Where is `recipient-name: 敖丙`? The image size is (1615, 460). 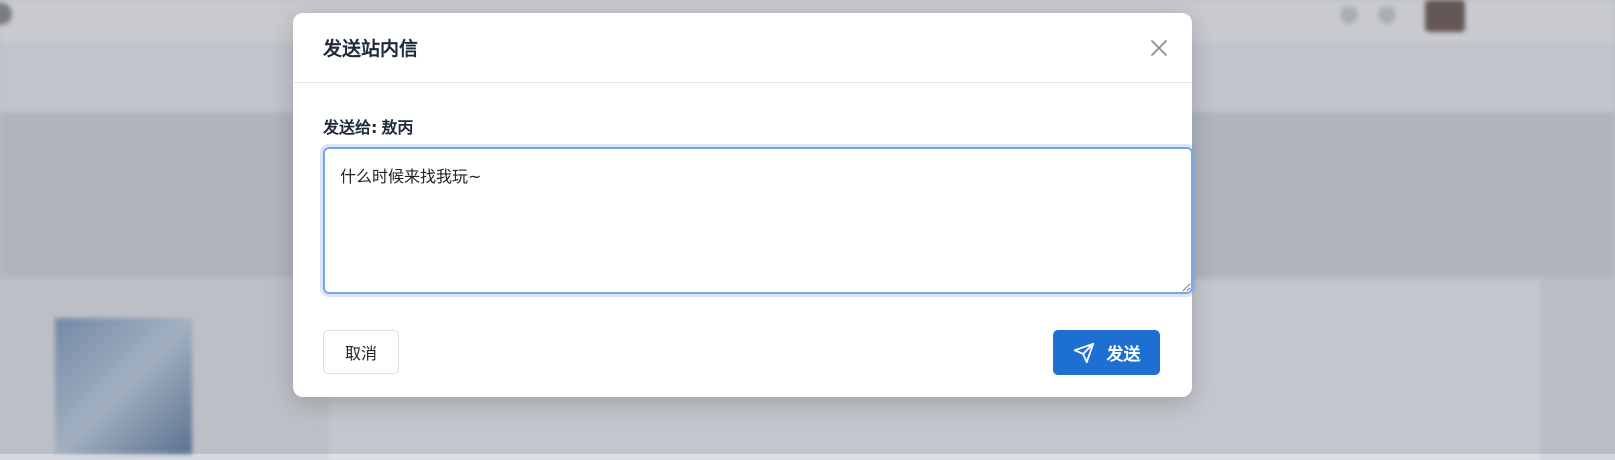 recipient-name: 敖丙 is located at coordinates (397, 127).